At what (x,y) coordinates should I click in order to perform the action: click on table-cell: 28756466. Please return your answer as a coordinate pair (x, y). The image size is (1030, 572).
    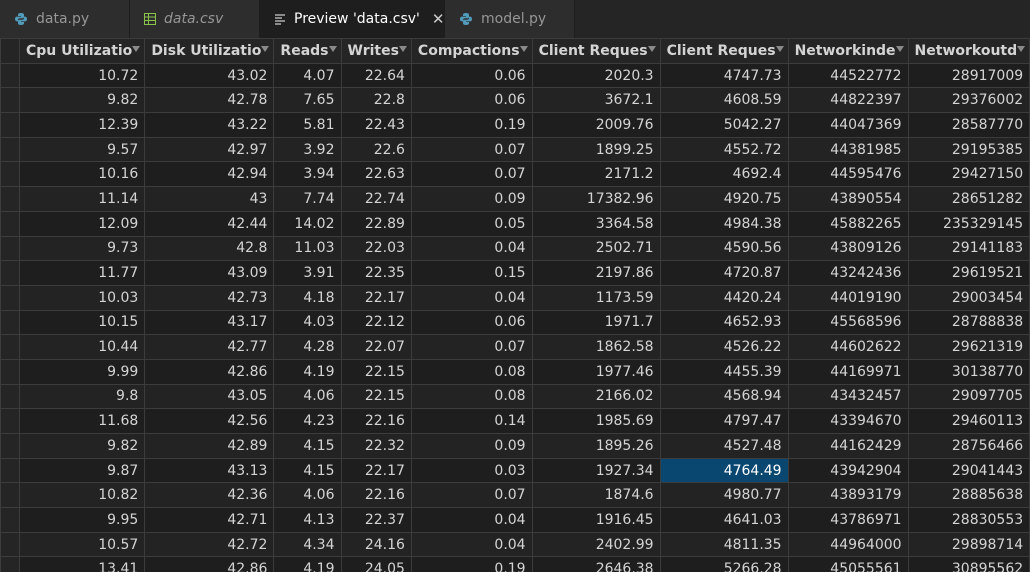
    Looking at the image, I should click on (968, 446).